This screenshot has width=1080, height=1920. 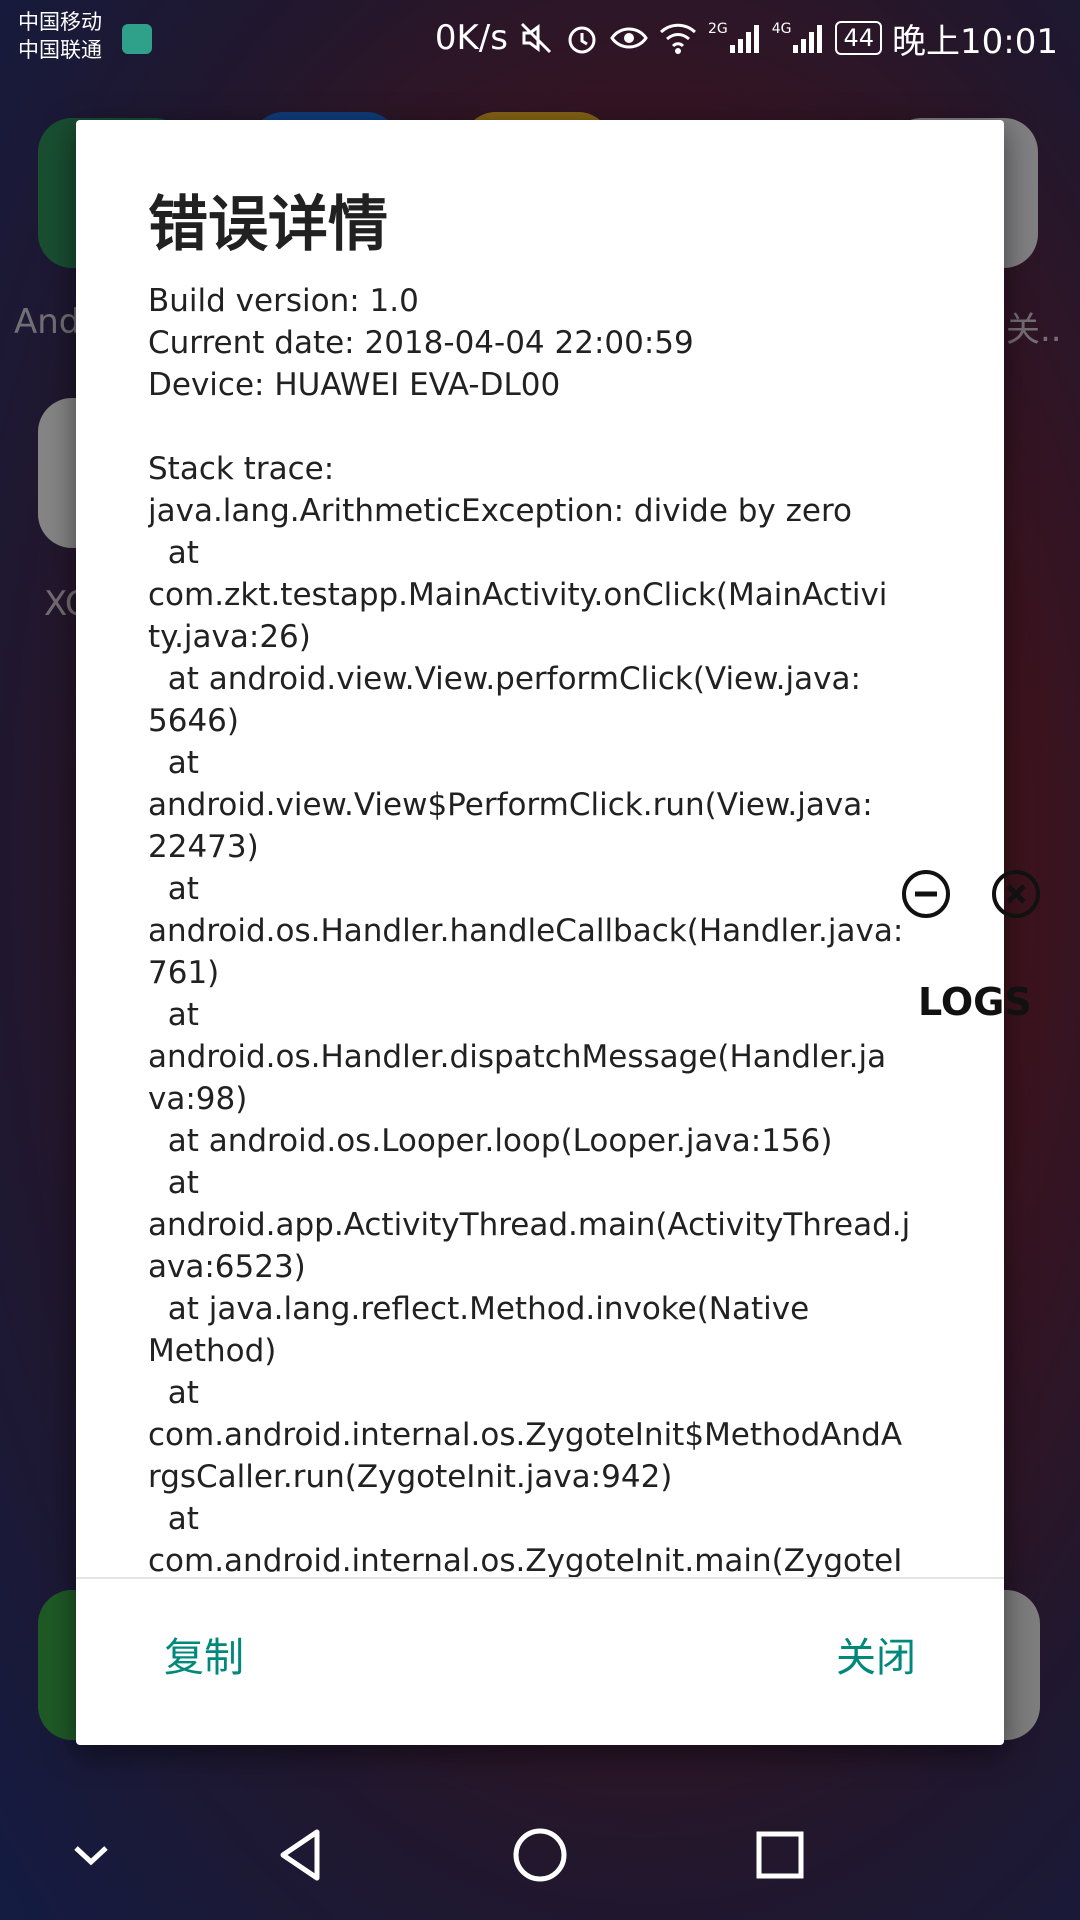 I want to click on navigation-bar, so click(x=540, y=1855).